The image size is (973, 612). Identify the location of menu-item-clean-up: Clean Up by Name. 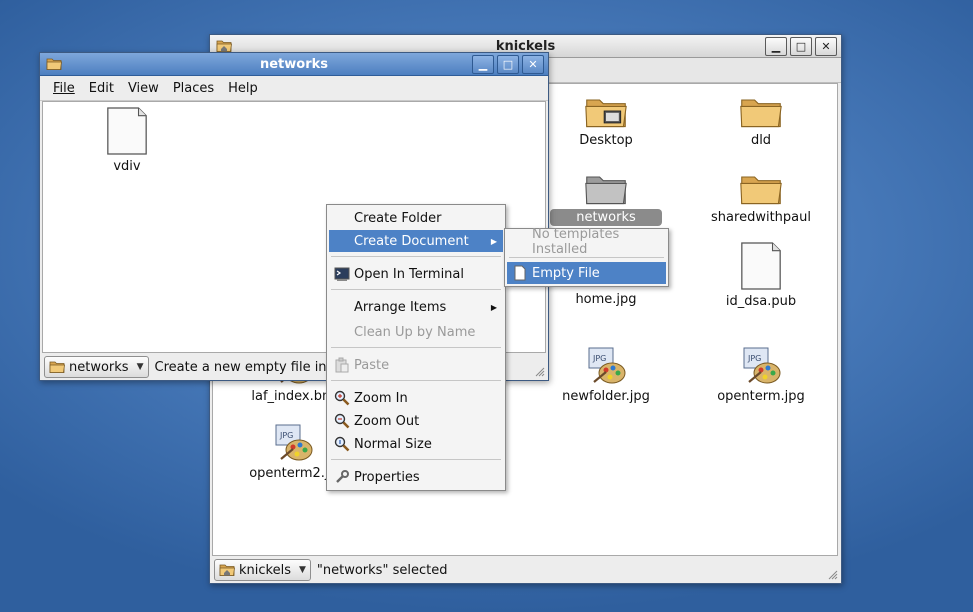
(416, 332).